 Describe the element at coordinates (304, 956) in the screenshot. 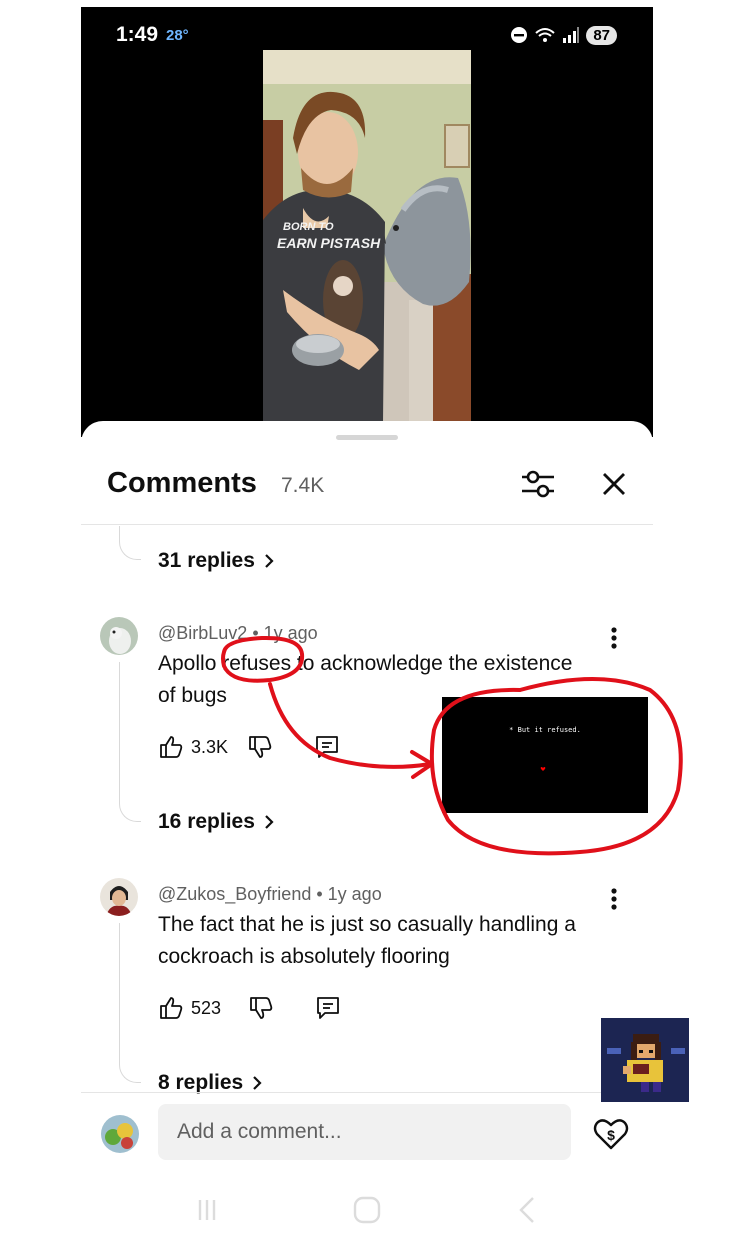

I see `comment-text-line: cockroach is absolutely flooring` at that location.